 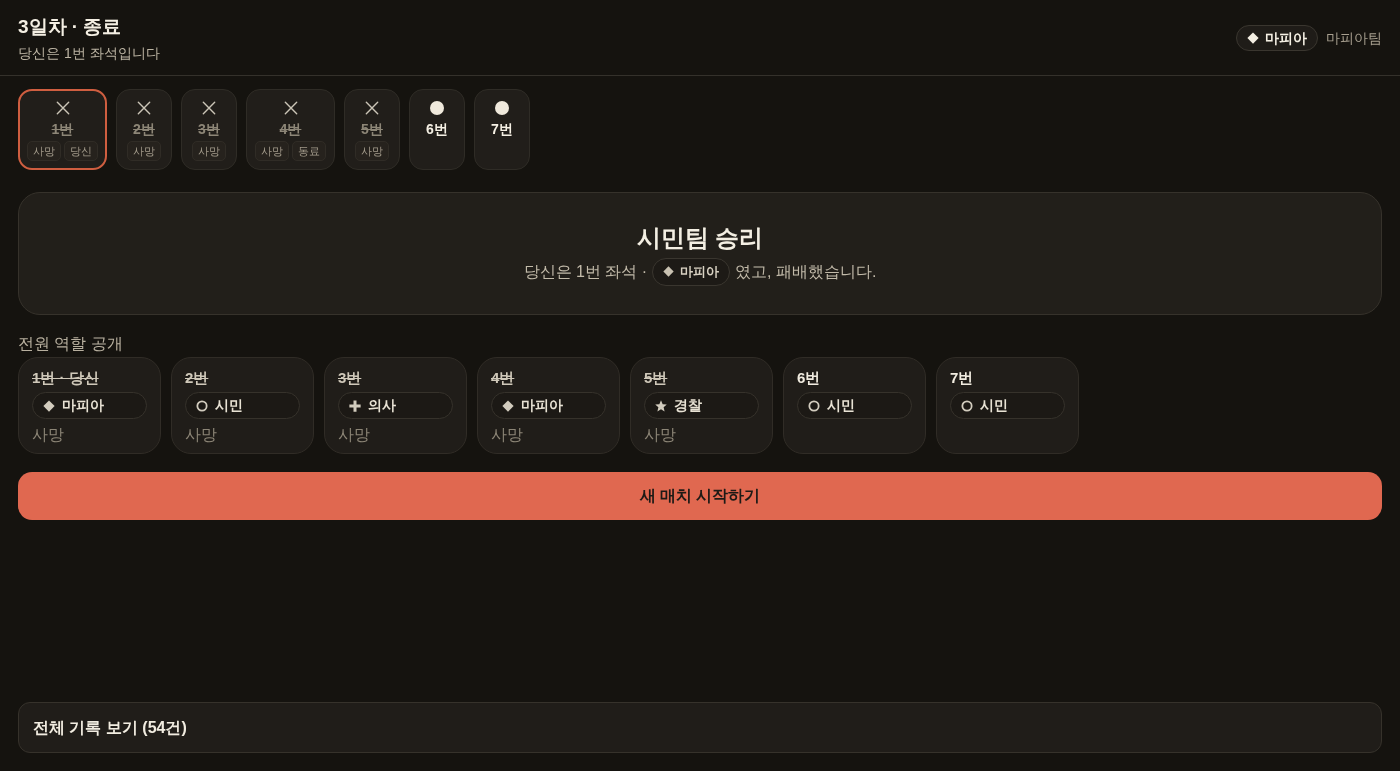 What do you see at coordinates (585, 271) in the screenshot?
I see `result-text: 당신은 1번 좌석 ·` at bounding box center [585, 271].